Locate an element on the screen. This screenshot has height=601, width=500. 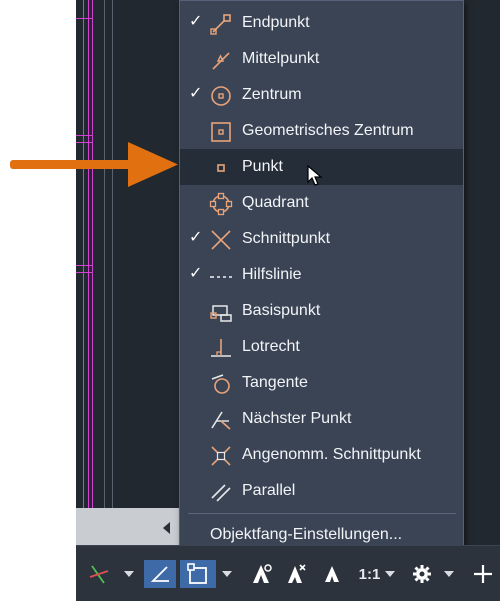
menu-item-quadrant: Quadrant is located at coordinates (321, 203).